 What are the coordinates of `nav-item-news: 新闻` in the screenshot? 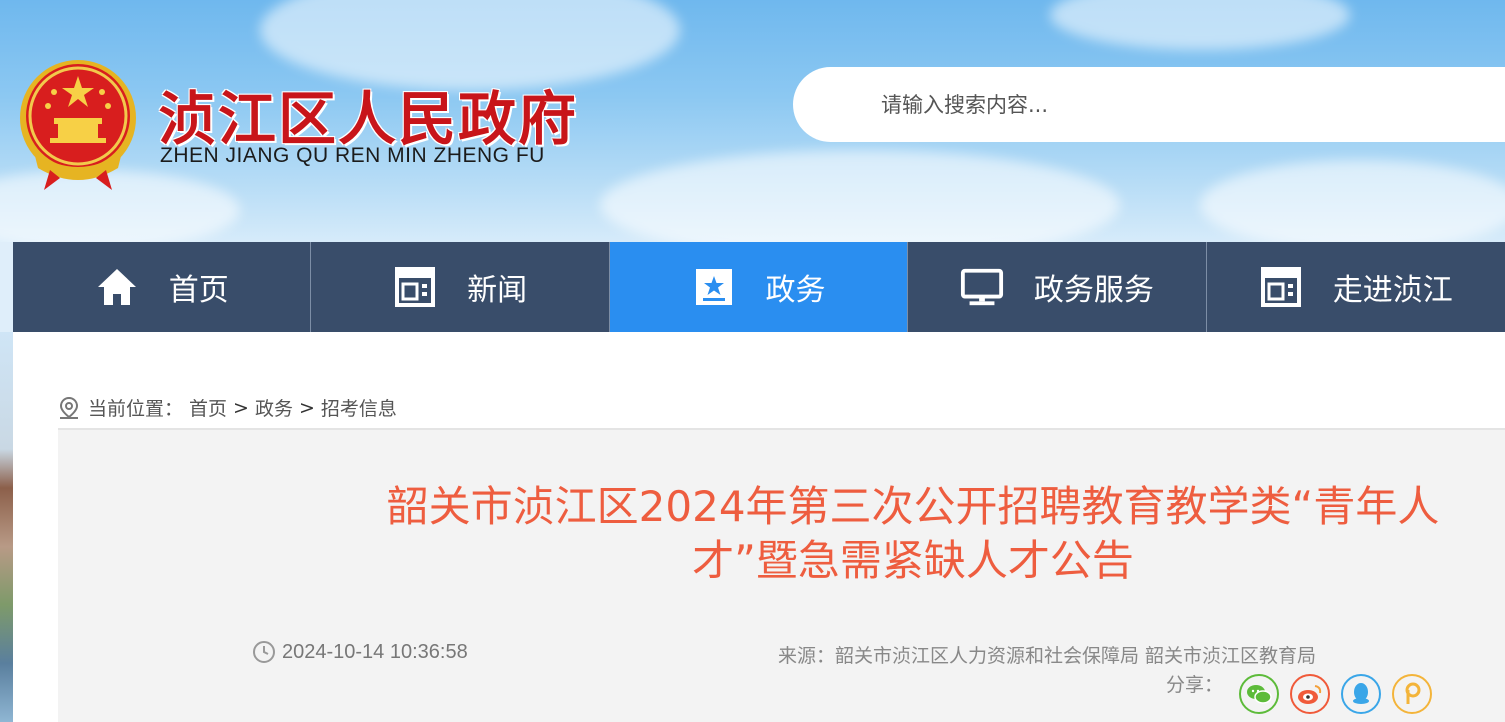 It's located at (460, 287).